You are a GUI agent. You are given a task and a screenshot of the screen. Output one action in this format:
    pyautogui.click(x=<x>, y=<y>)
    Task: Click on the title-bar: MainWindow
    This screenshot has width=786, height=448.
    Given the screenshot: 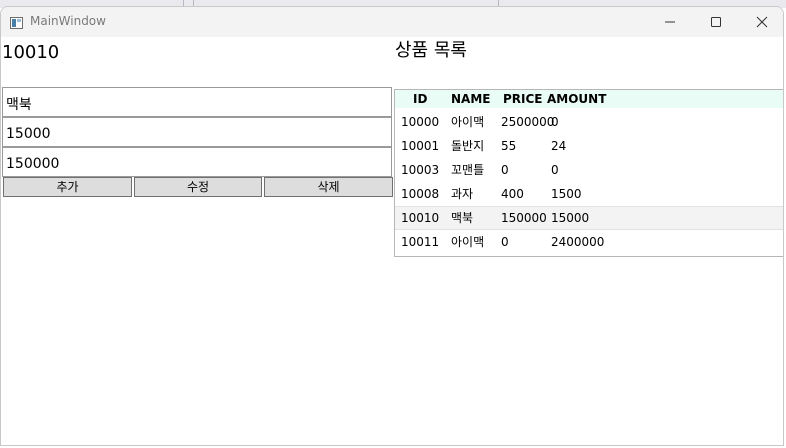 What is the action you would take?
    pyautogui.click(x=392, y=22)
    